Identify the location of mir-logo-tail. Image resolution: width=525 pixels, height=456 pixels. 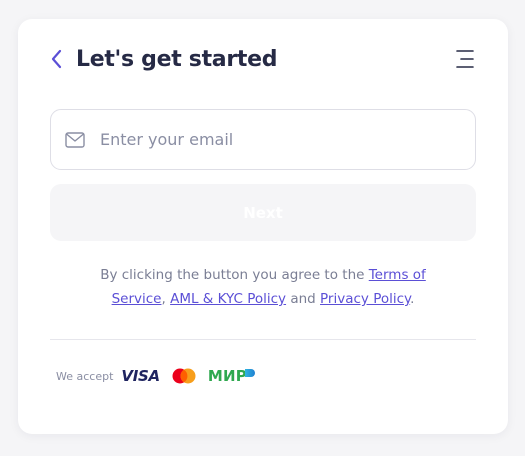
(249, 373).